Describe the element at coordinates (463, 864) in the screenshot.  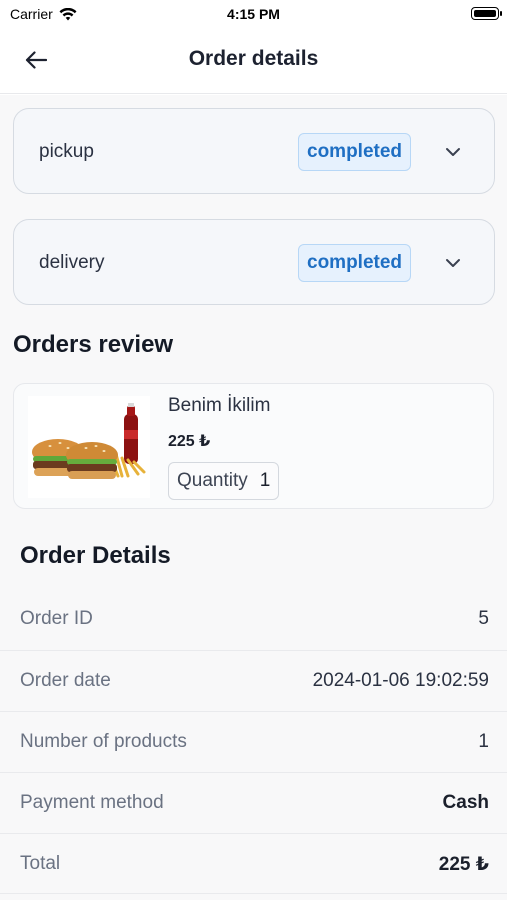
I see `detail-value: 225 ₺` at that location.